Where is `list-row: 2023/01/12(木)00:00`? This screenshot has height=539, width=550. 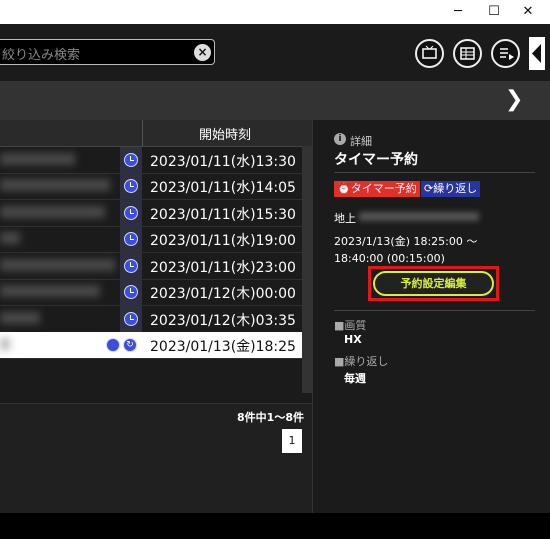
list-row: 2023/01/12(木)00:00 is located at coordinates (151, 292).